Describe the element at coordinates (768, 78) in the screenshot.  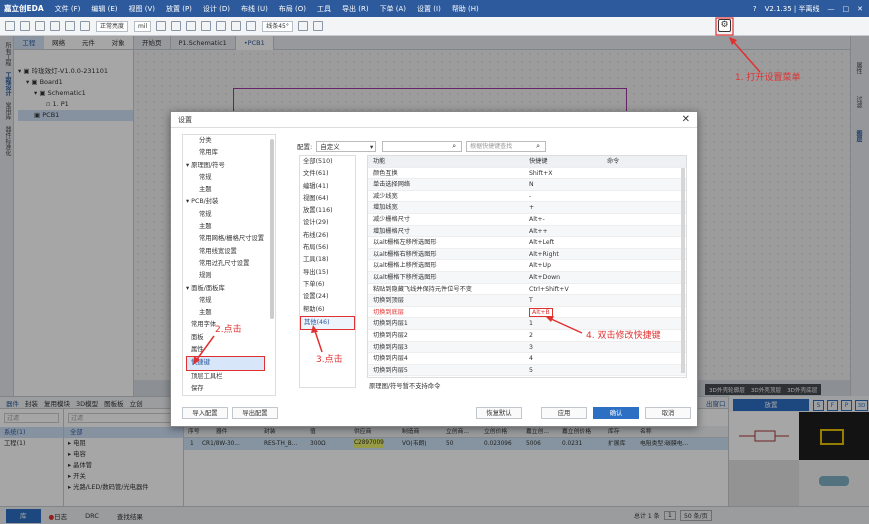
I see `annotation-1: 1. 打开设置菜单` at that location.